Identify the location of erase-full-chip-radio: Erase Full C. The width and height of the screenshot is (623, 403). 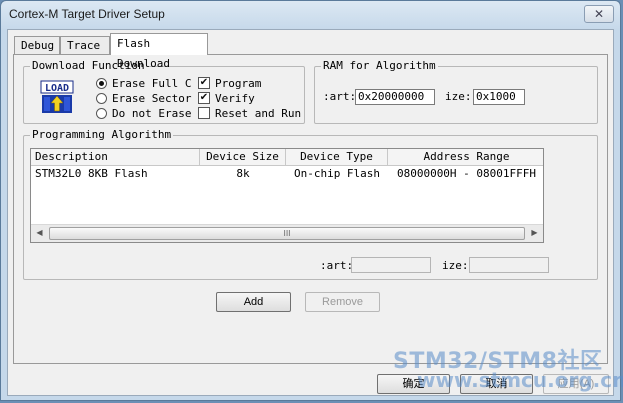
(143, 83).